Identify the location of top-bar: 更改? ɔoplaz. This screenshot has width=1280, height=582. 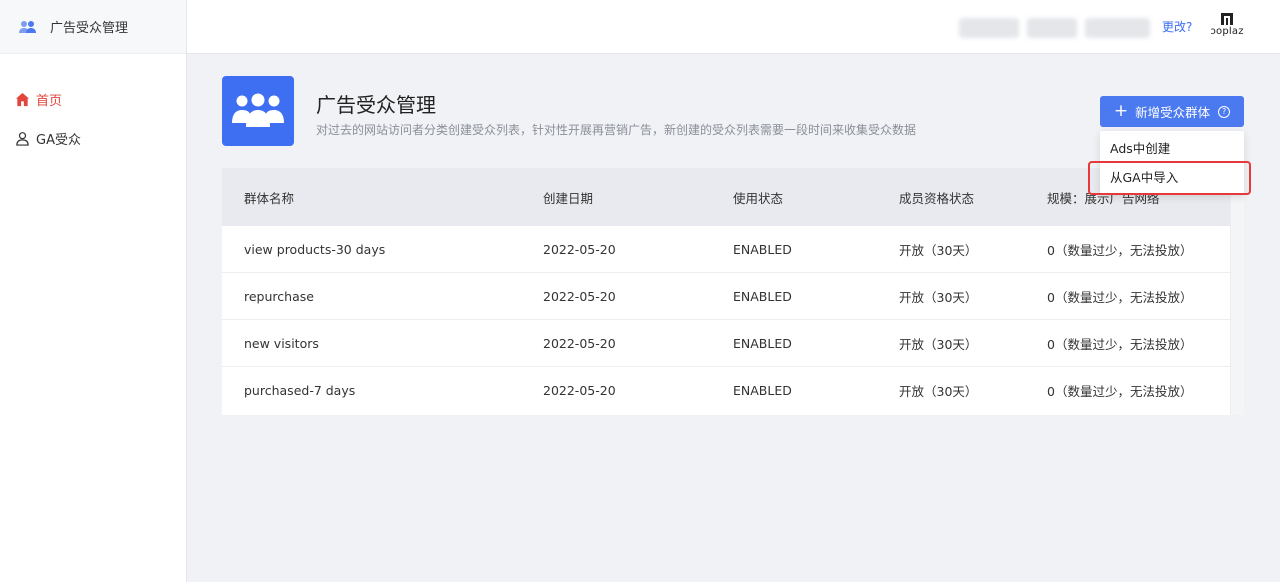
(733, 27).